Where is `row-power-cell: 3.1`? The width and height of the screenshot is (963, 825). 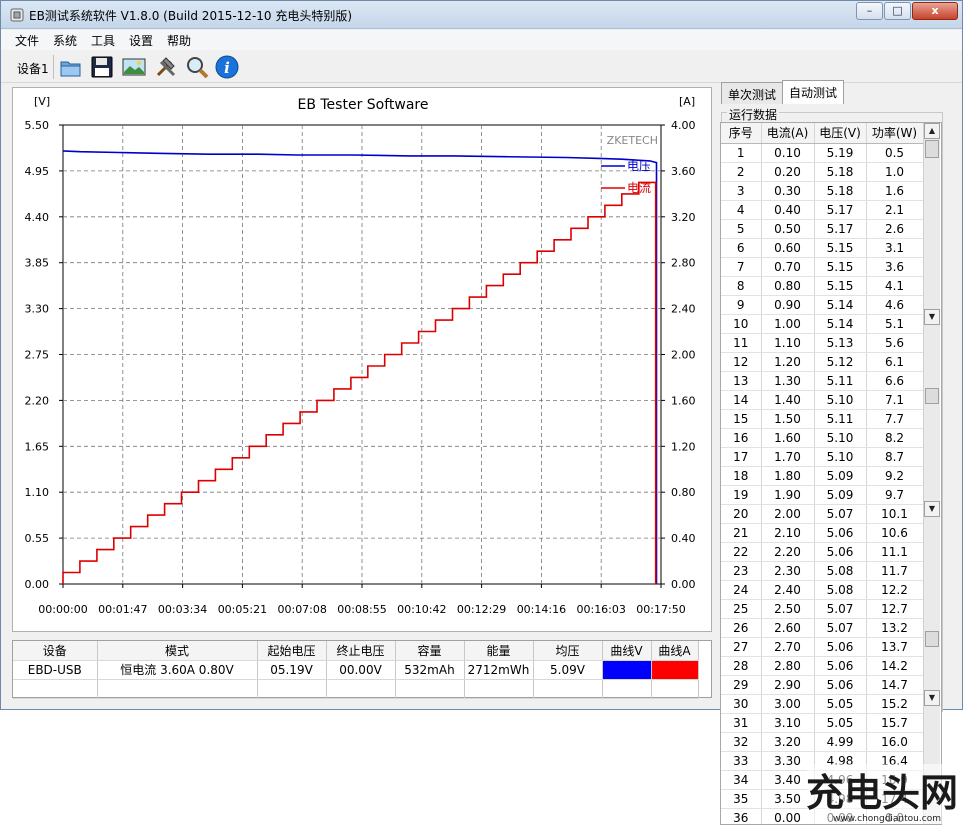 row-power-cell: 3.1 is located at coordinates (895, 248).